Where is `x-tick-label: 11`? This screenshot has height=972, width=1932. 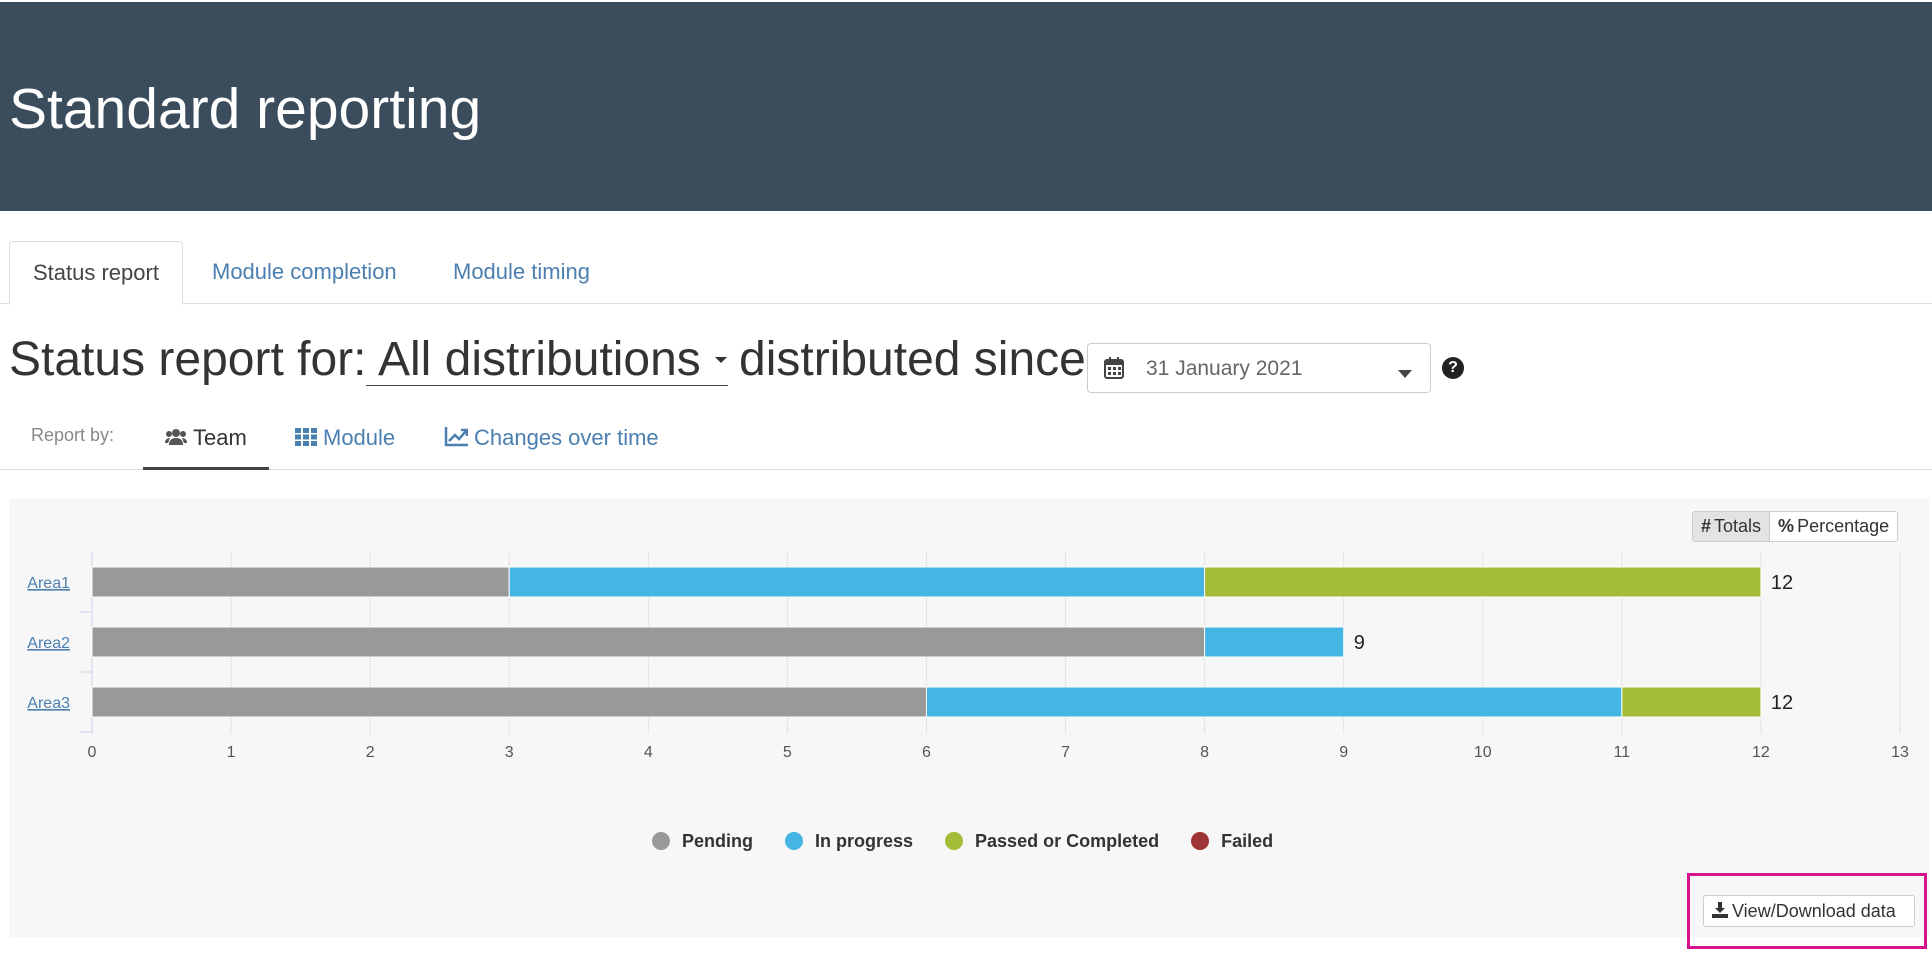 x-tick-label: 11 is located at coordinates (1622, 752).